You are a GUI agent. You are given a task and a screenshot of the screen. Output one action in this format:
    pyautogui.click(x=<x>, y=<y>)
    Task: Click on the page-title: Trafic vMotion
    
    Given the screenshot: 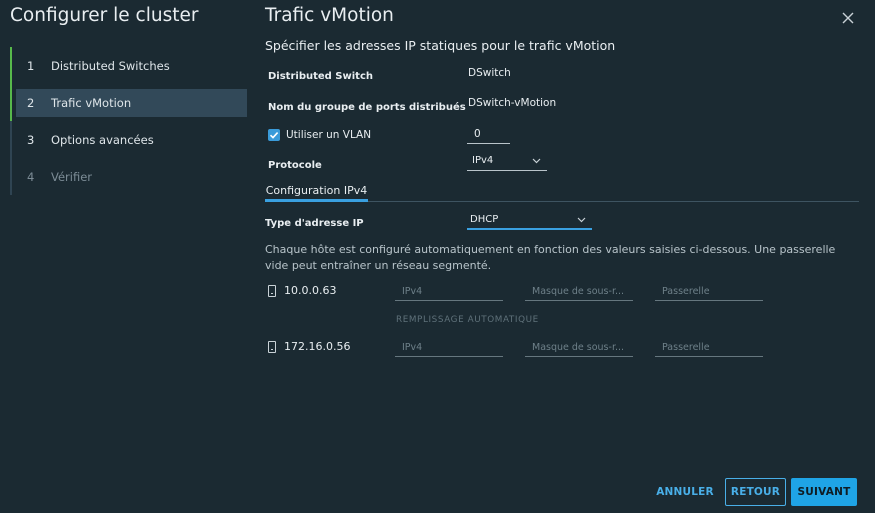 What is the action you would take?
    pyautogui.click(x=329, y=15)
    